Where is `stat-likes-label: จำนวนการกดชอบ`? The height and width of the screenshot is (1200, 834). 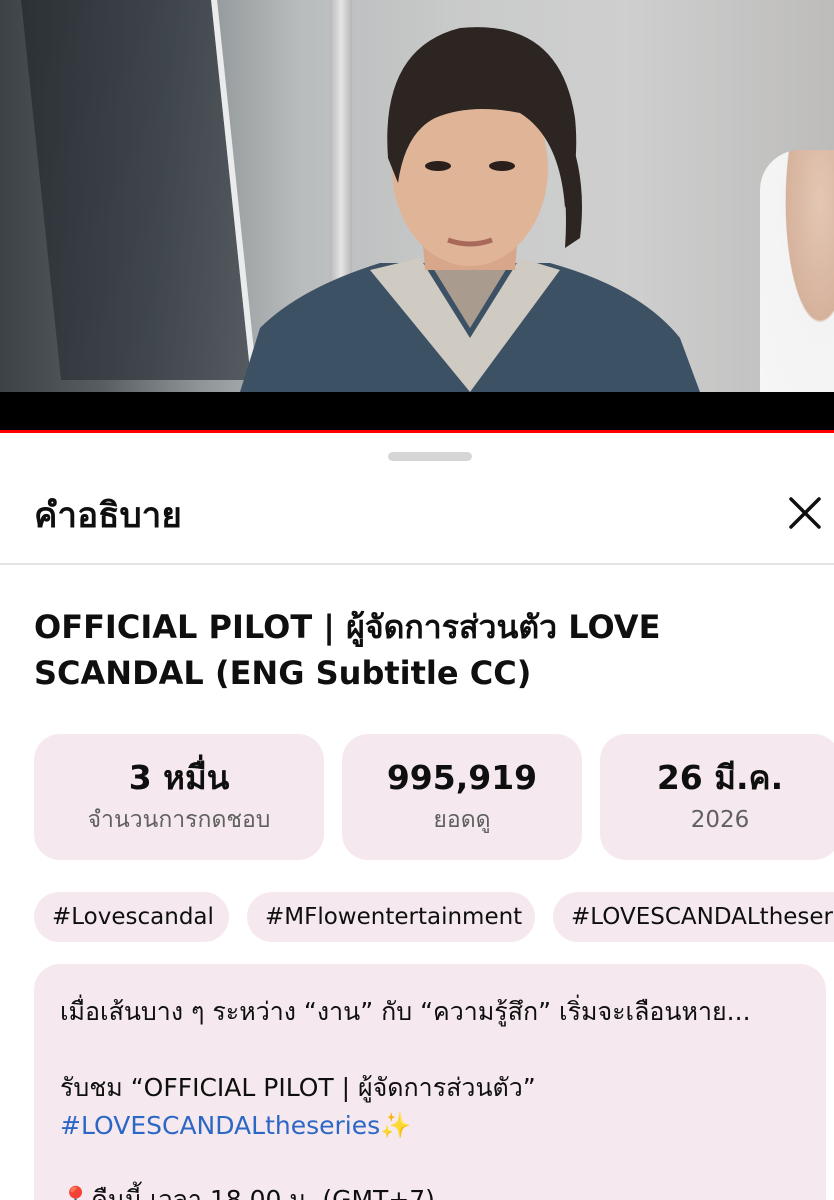 stat-likes-label: จำนวนการกดชอบ is located at coordinates (179, 820).